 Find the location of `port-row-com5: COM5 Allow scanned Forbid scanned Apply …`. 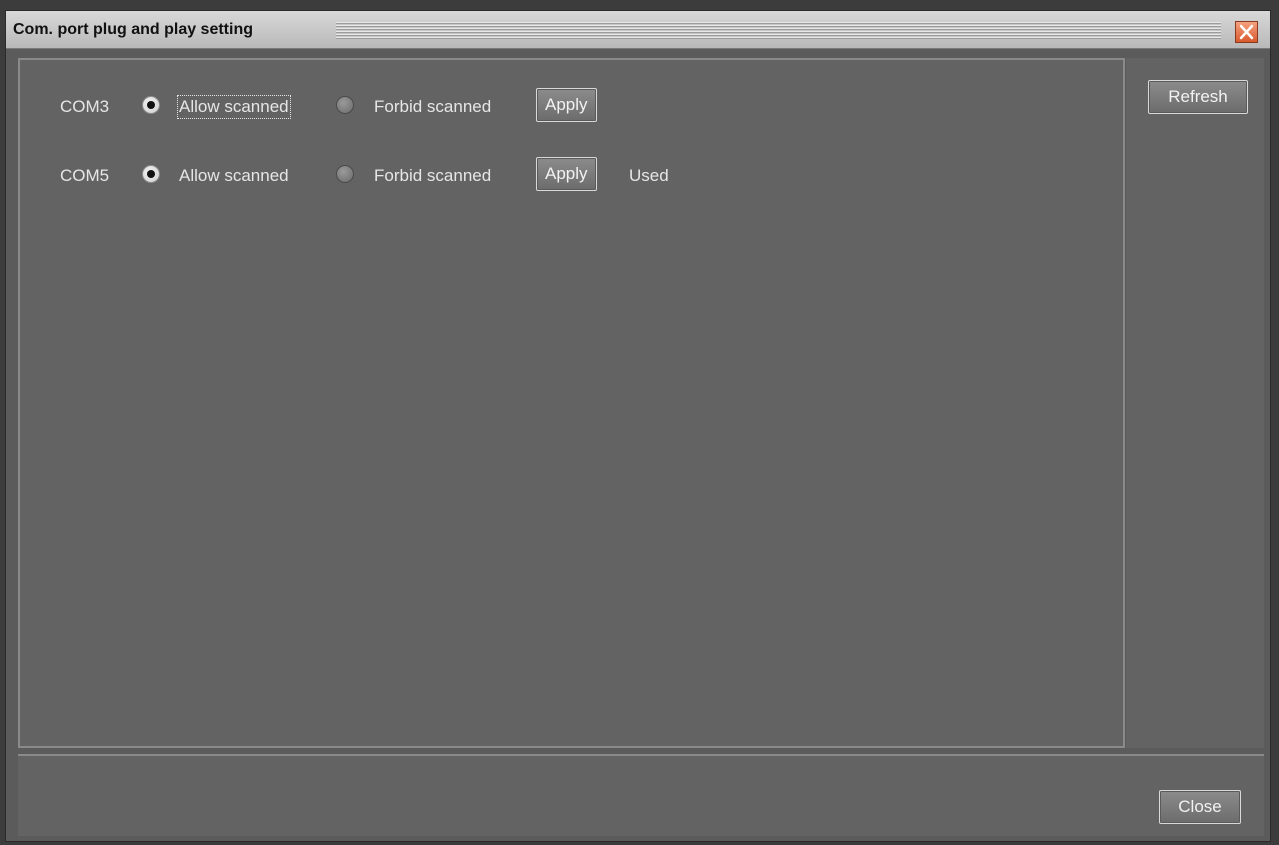

port-row-com5: COM5 Allow scanned Forbid scanned Apply … is located at coordinates (470, 175).